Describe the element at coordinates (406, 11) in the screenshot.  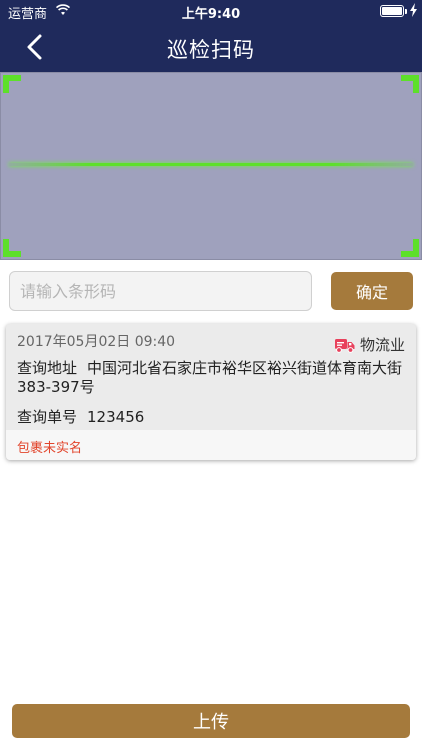
I see `battery-tip` at that location.